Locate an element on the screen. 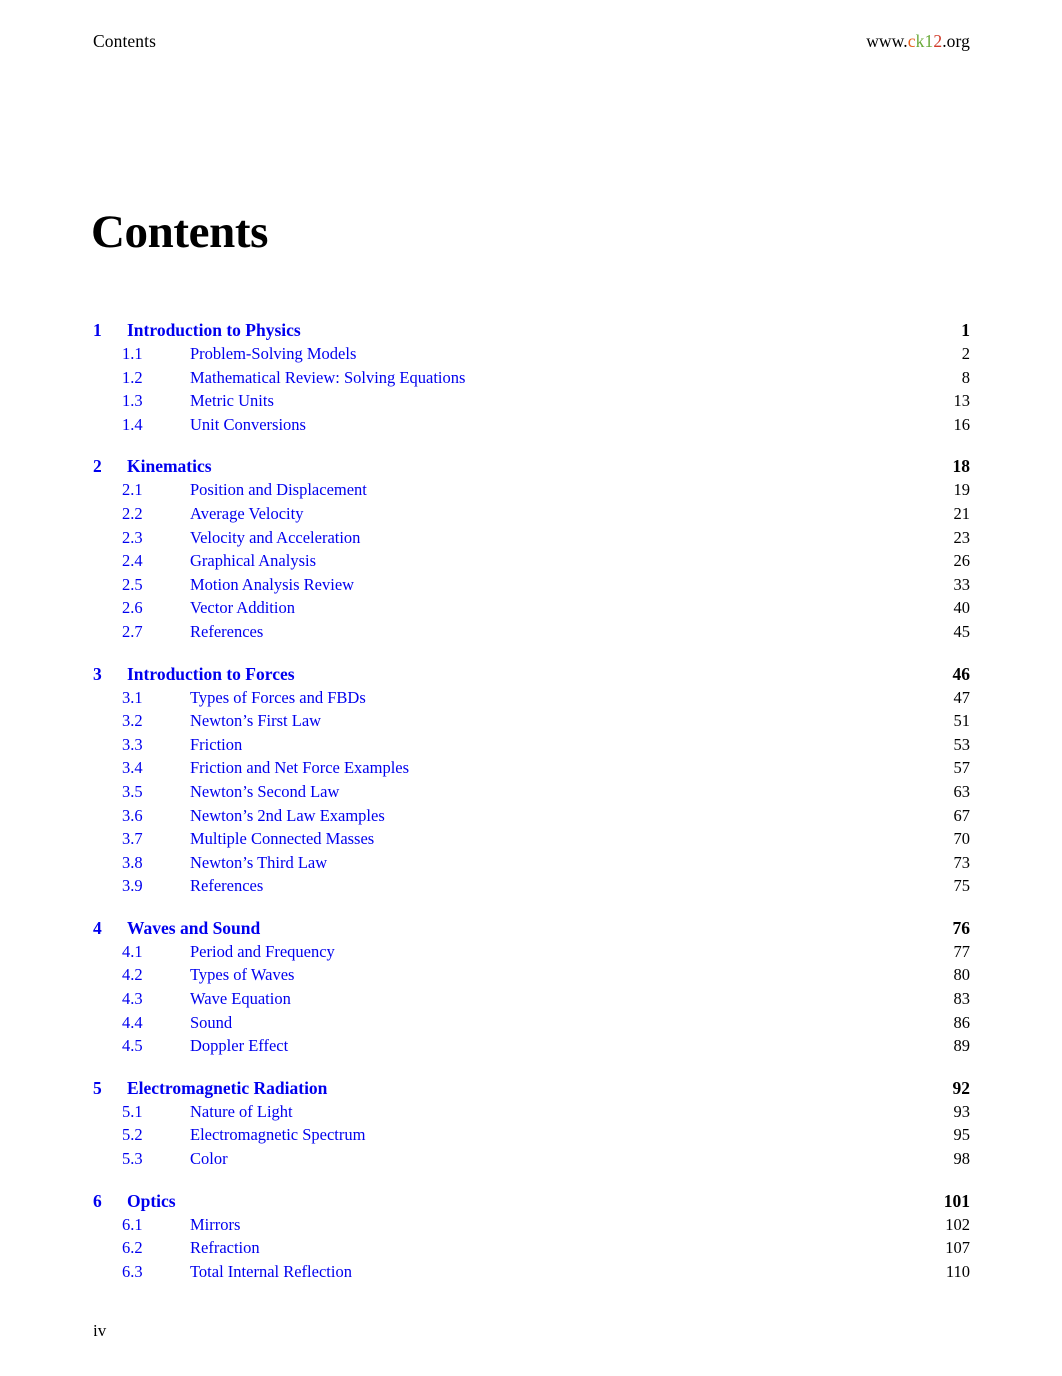  section-entry: 6.1 Mirrors 102 is located at coordinates (531, 1225).